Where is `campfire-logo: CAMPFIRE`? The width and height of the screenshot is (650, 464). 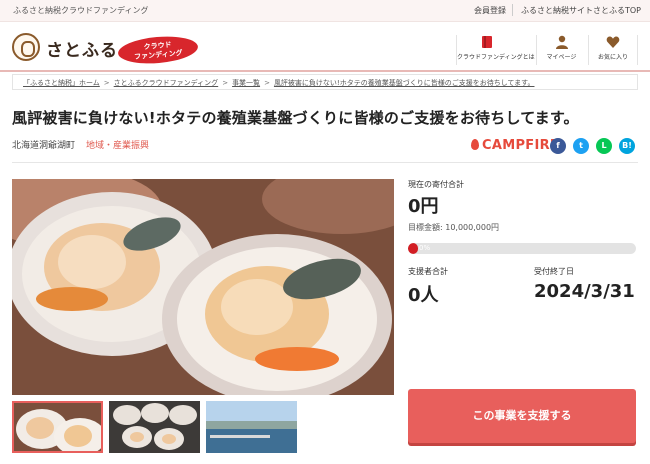
campfire-logo: CAMPFIRE is located at coordinates (515, 145).